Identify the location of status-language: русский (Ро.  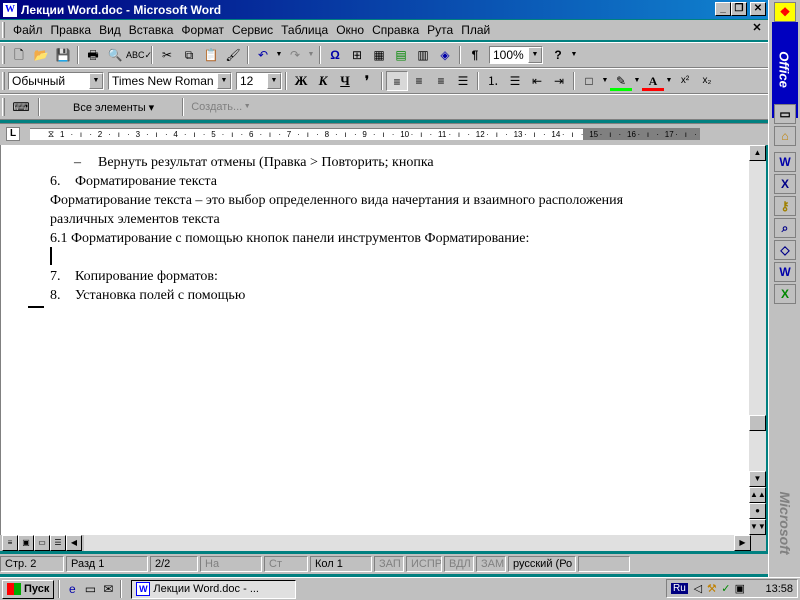
(542, 564).